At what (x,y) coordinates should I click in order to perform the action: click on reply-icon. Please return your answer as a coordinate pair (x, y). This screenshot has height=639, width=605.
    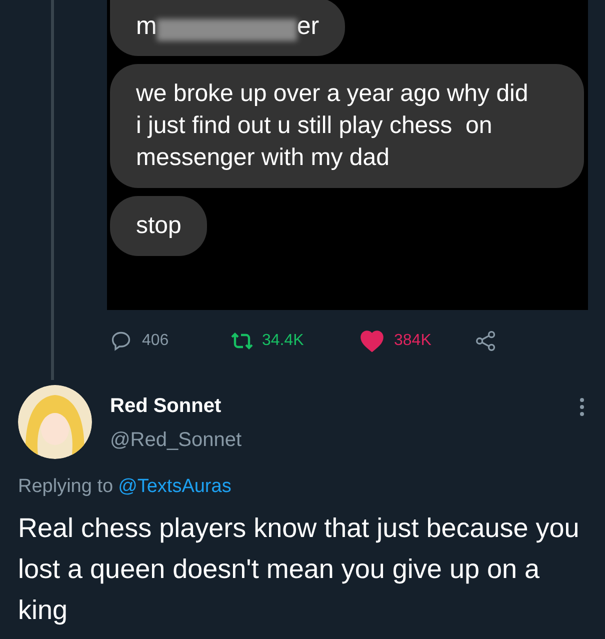
    Looking at the image, I should click on (121, 341).